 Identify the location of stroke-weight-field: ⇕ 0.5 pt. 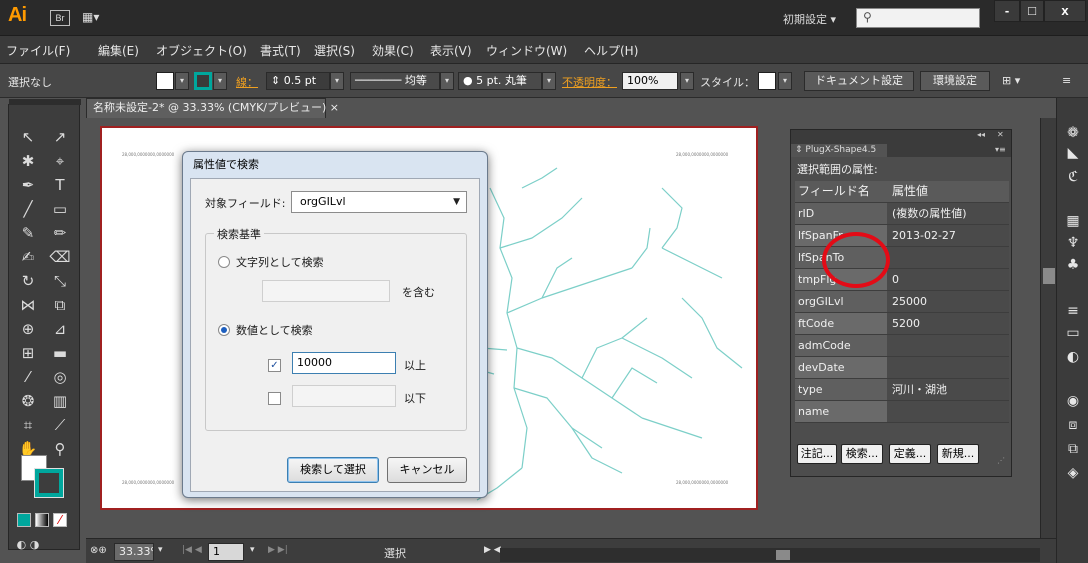
(298, 81).